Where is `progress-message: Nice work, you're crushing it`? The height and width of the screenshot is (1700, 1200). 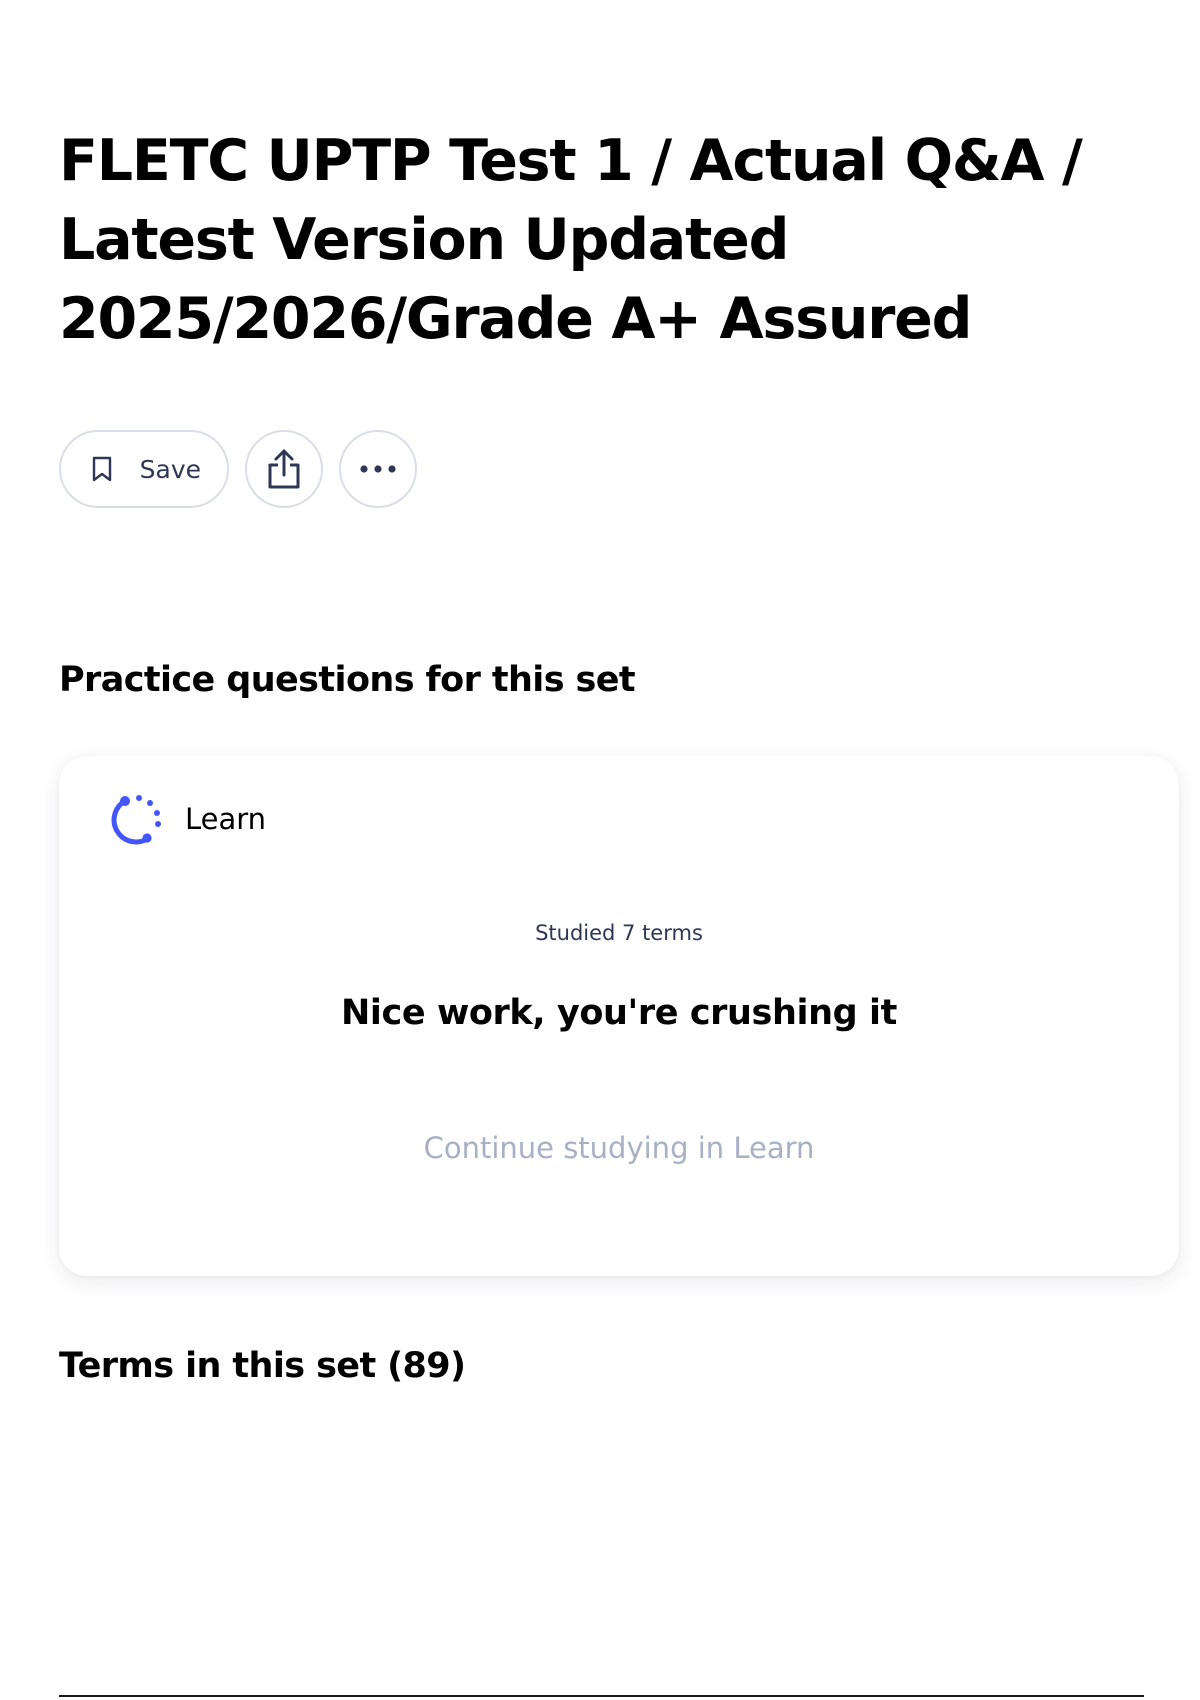 progress-message: Nice work, you're crushing it is located at coordinates (619, 1013).